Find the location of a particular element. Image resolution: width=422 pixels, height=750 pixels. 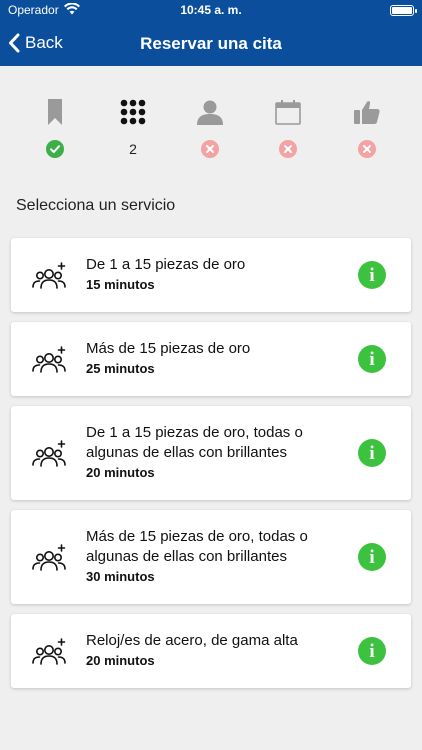

section-title: Selecciona un servicio is located at coordinates (96, 205).